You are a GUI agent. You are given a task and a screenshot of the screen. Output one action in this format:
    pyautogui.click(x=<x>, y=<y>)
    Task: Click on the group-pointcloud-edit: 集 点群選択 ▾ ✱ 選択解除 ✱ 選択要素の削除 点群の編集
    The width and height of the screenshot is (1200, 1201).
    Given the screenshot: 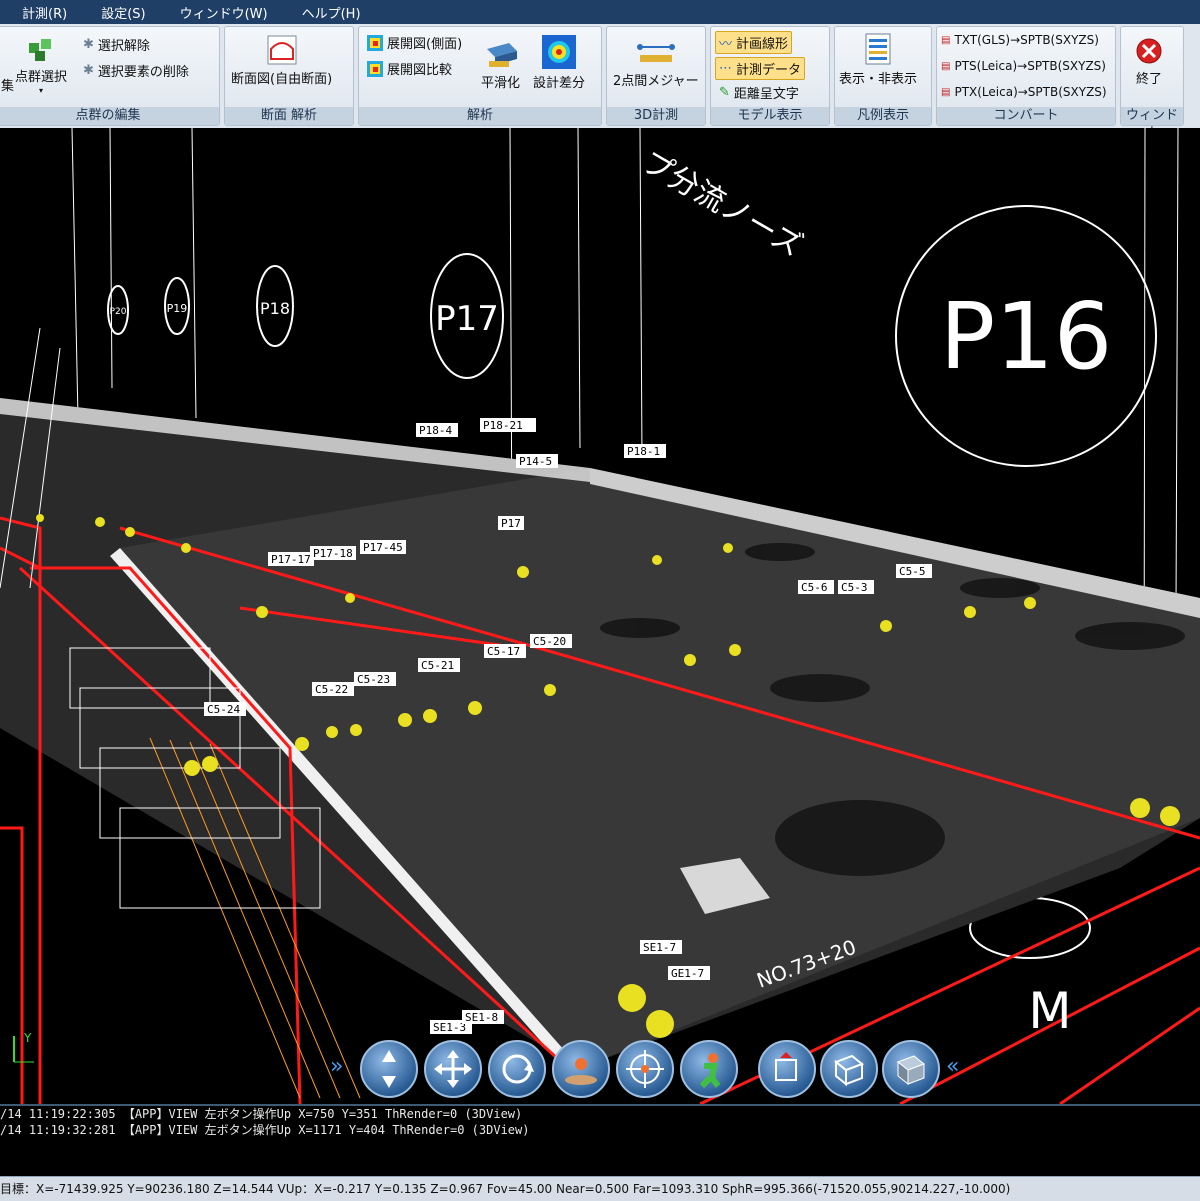 What is the action you would take?
    pyautogui.click(x=110, y=76)
    